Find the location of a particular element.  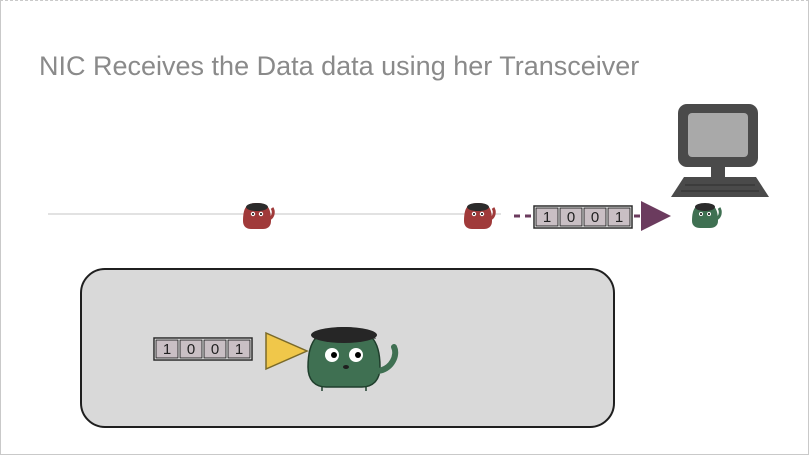

top-data-packet: 1 0 0 1 is located at coordinates (583, 217).